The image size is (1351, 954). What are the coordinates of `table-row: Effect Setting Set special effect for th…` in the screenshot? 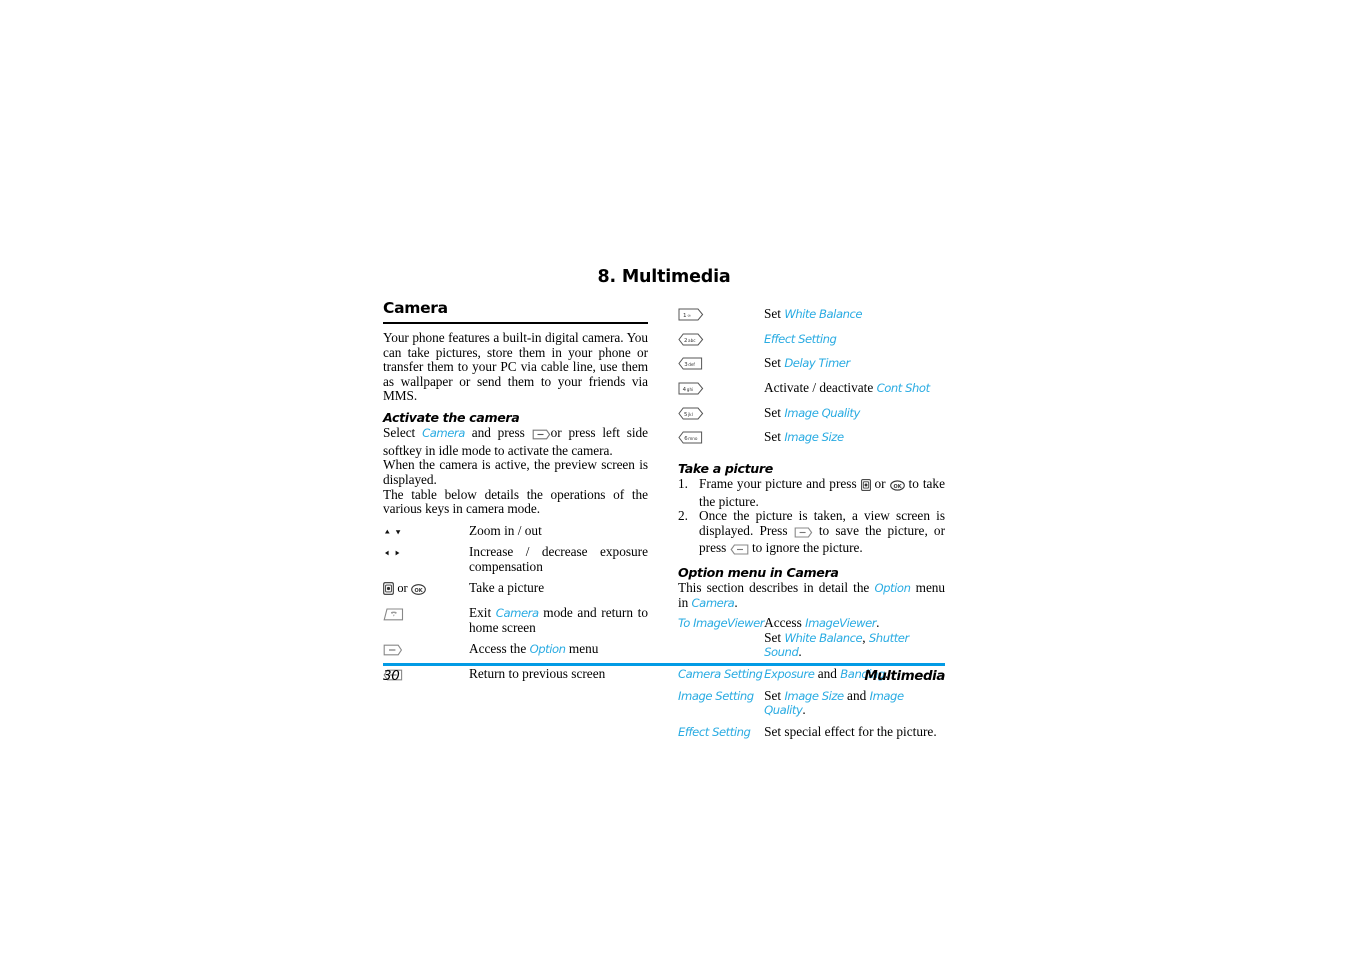 It's located at (811, 735).